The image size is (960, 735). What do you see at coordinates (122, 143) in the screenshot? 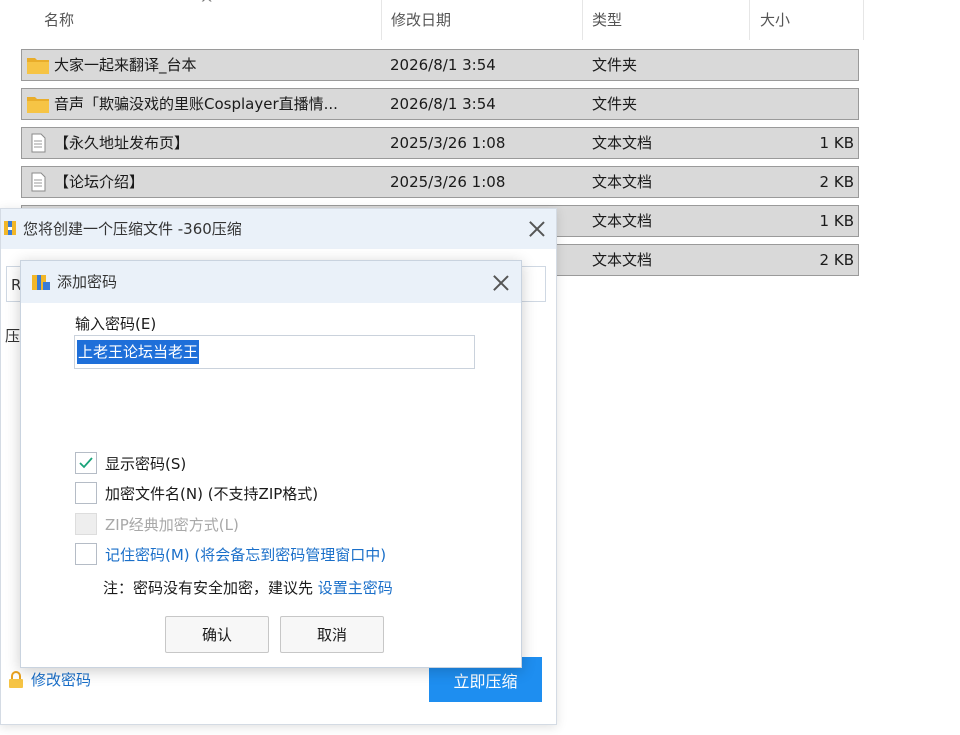
I see `file-name: 【永久地址发布页】` at bounding box center [122, 143].